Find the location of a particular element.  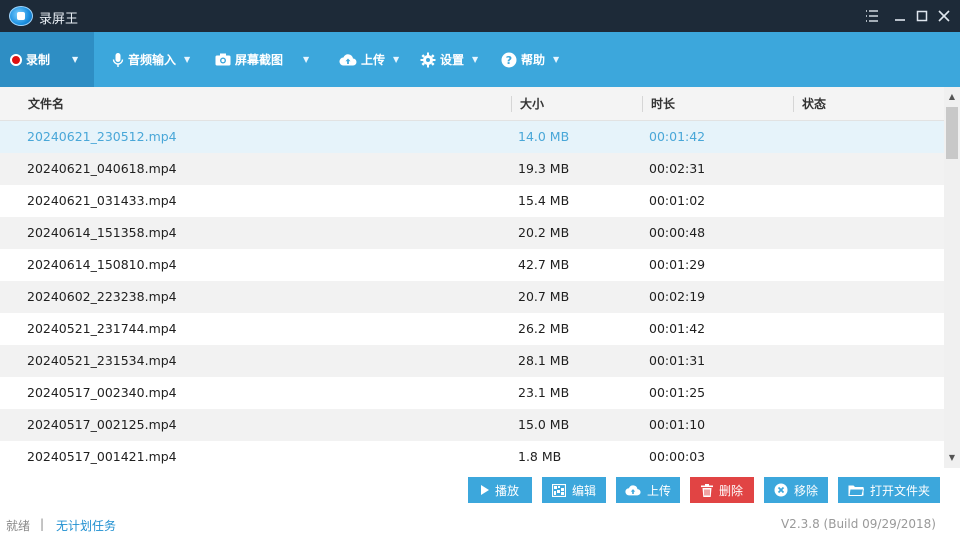

play-button: 播放 is located at coordinates (500, 490).